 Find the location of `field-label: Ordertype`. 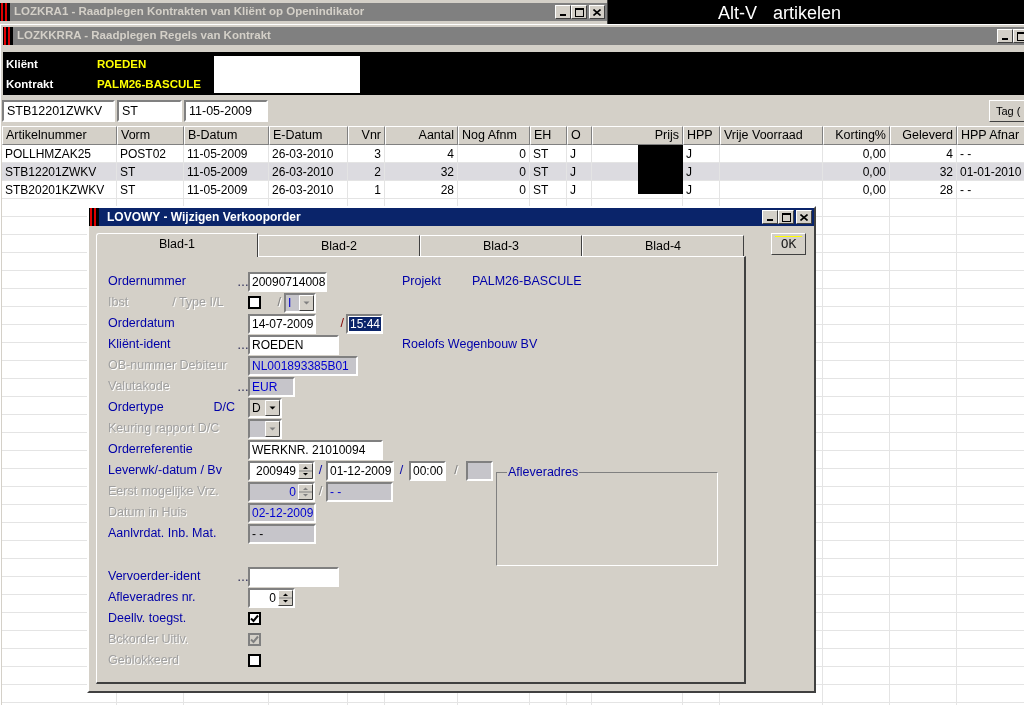

field-label: Ordertype is located at coordinates (136, 408).